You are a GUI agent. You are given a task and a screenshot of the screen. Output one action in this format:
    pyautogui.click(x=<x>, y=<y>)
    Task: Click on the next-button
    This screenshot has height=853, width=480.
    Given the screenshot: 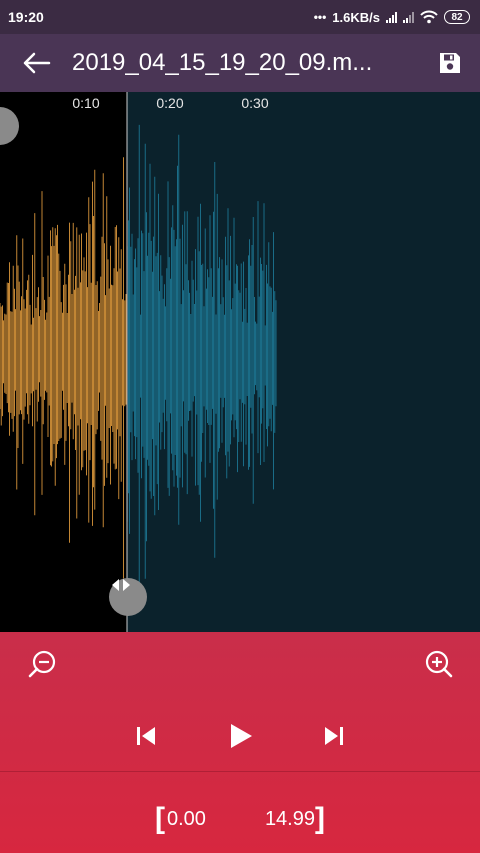 What is the action you would take?
    pyautogui.click(x=334, y=736)
    